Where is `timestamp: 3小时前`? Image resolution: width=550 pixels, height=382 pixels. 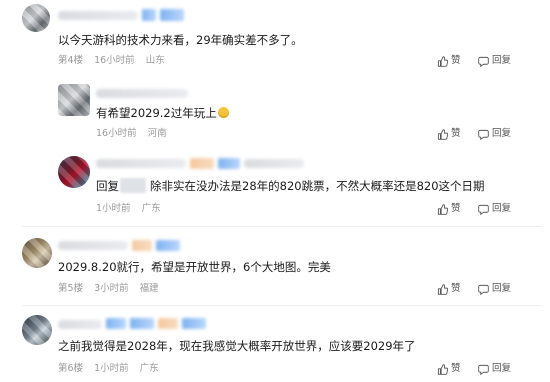 timestamp: 3小时前 is located at coordinates (111, 288).